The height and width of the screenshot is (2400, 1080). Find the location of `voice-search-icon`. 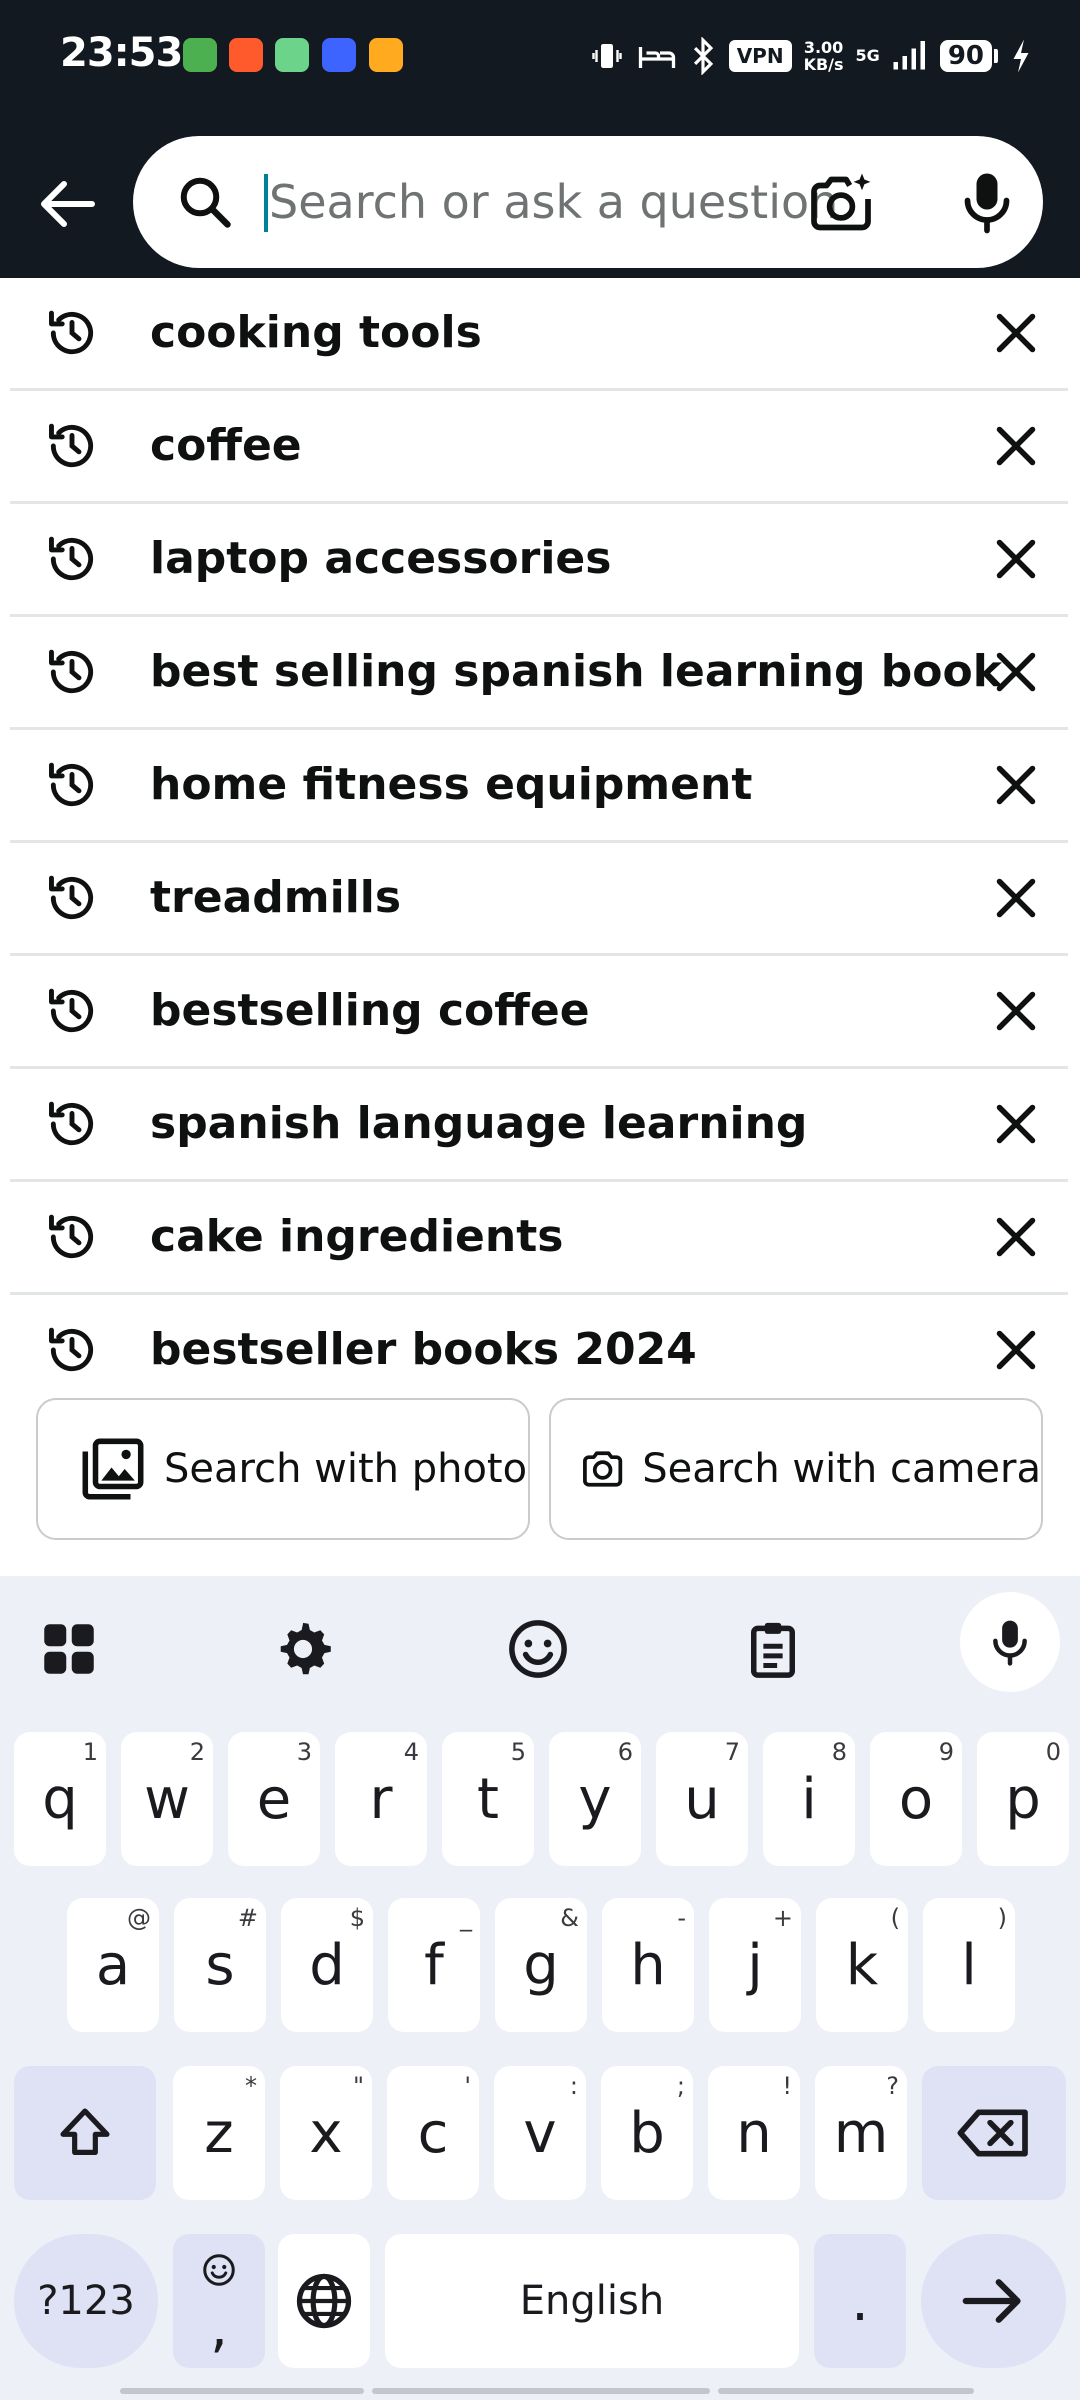

voice-search-icon is located at coordinates (987, 202).